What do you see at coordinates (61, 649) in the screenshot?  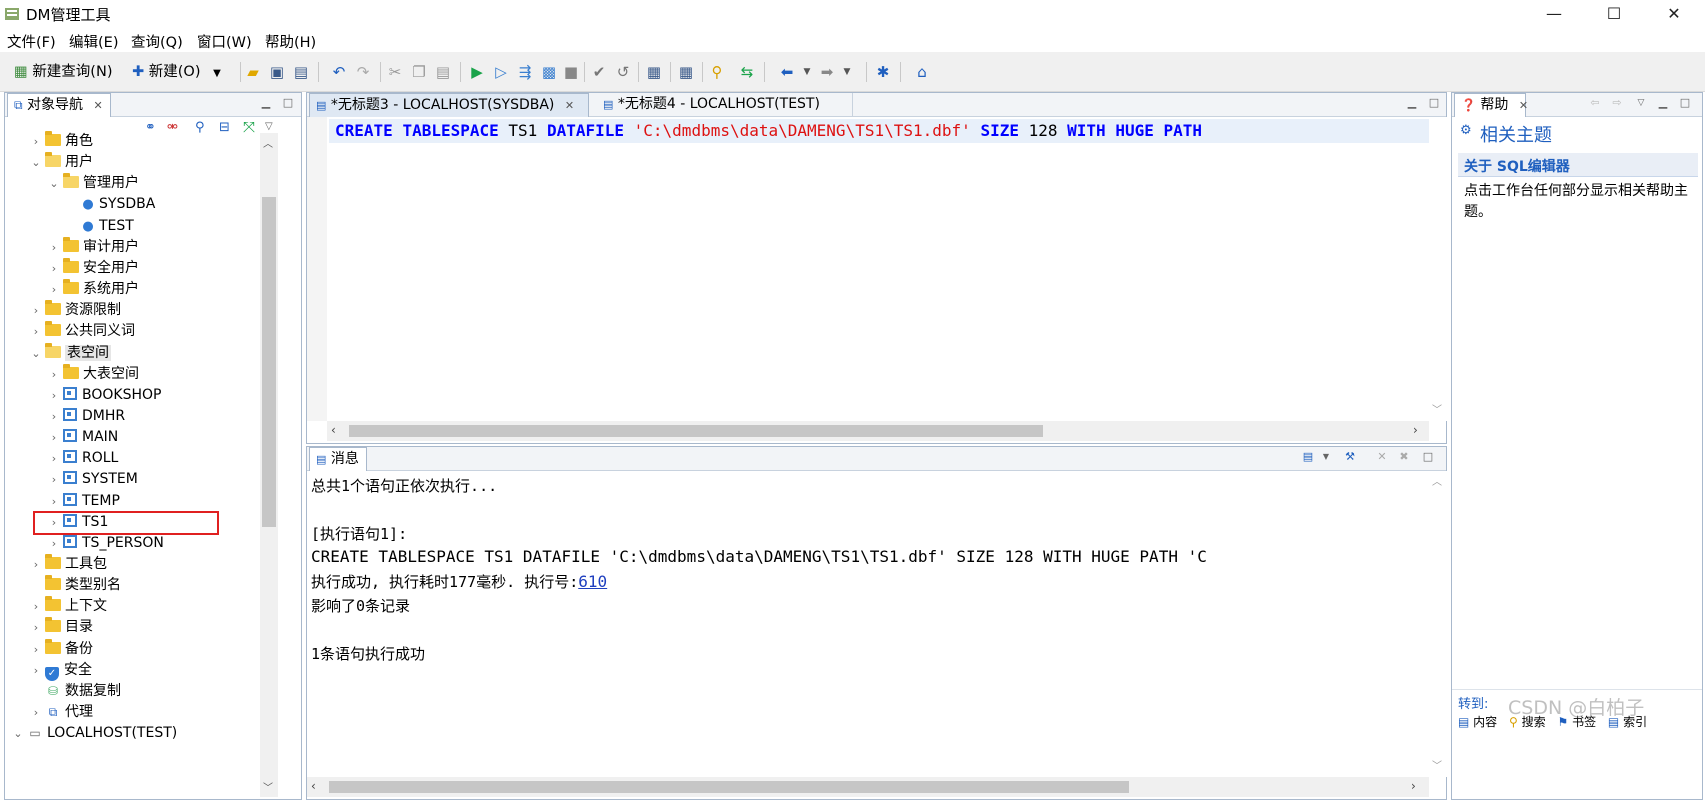 I see `tree-item: › 备份` at bounding box center [61, 649].